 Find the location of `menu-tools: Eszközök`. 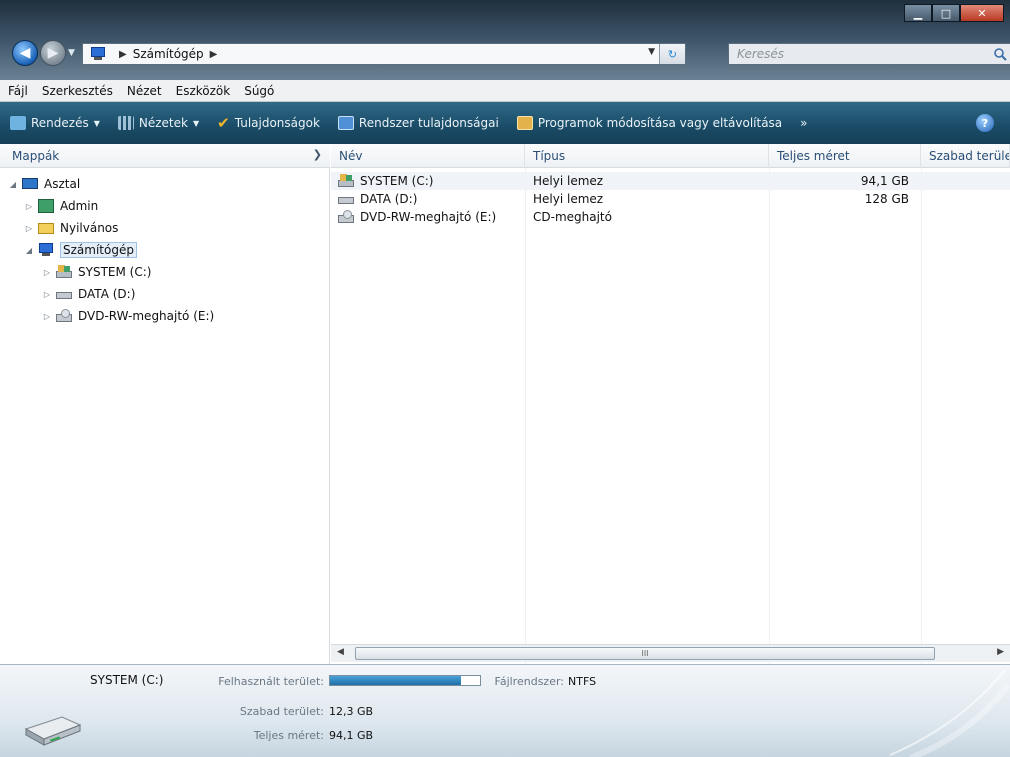

menu-tools: Eszközök is located at coordinates (203, 91).